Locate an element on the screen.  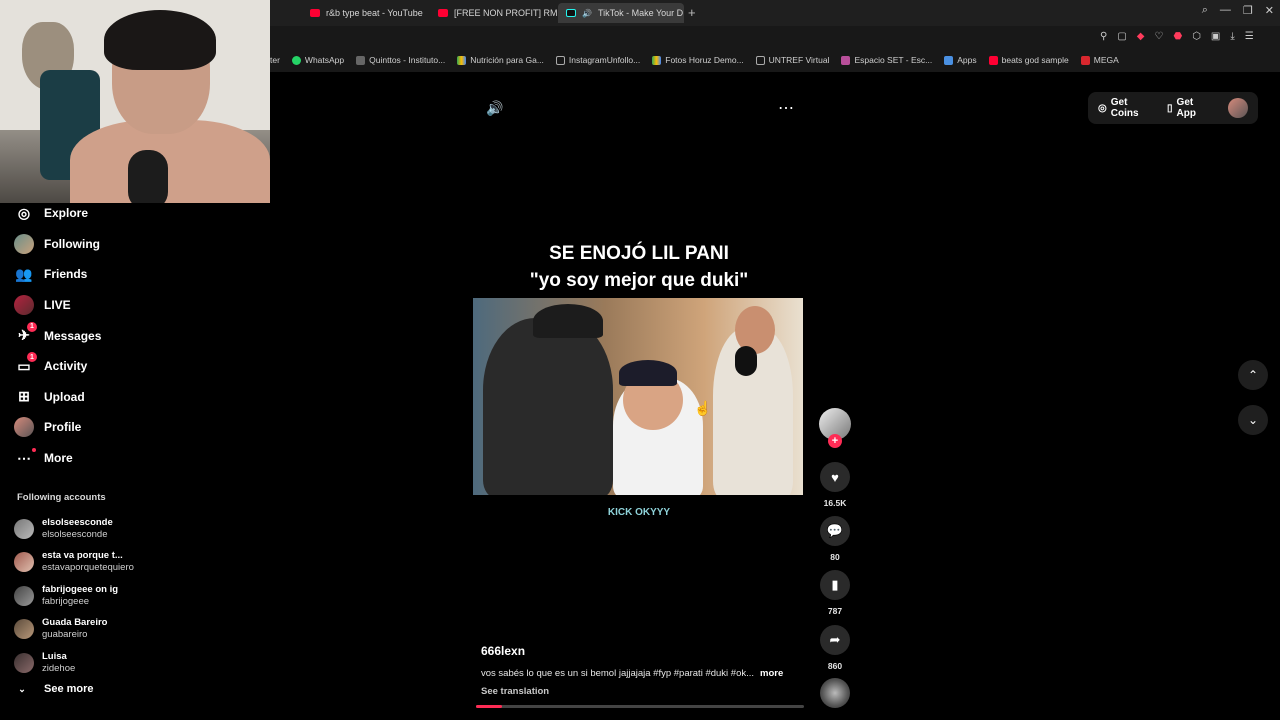
tab-youtube-free: [FREE NON PROFIT] RM is located at coordinates (494, 13).